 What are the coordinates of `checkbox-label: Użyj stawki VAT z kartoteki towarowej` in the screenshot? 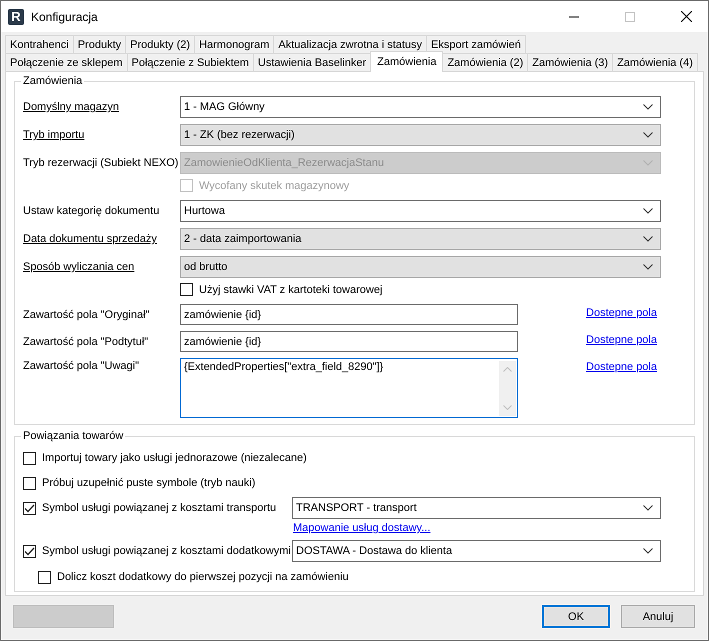 It's located at (290, 290).